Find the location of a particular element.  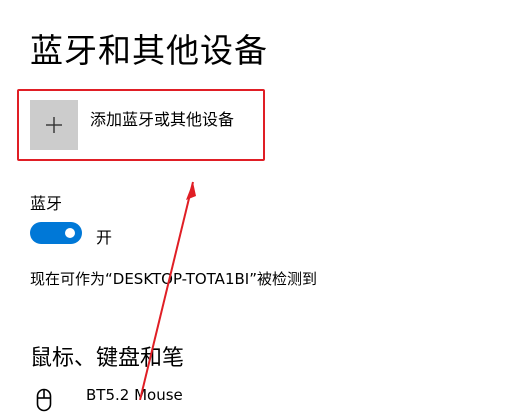

device-name: BT5.2 Mouse is located at coordinates (134, 395).